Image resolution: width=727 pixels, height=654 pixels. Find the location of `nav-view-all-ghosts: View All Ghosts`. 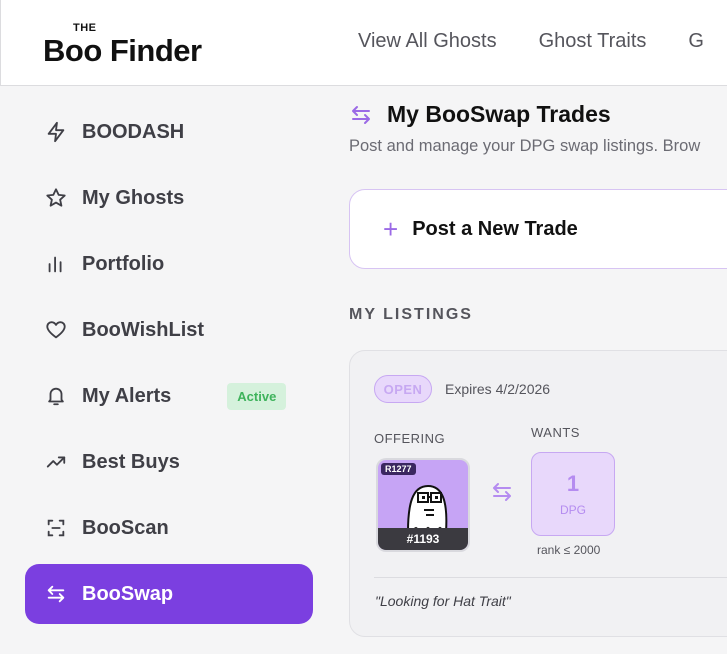

nav-view-all-ghosts: View All Ghosts is located at coordinates (427, 41).